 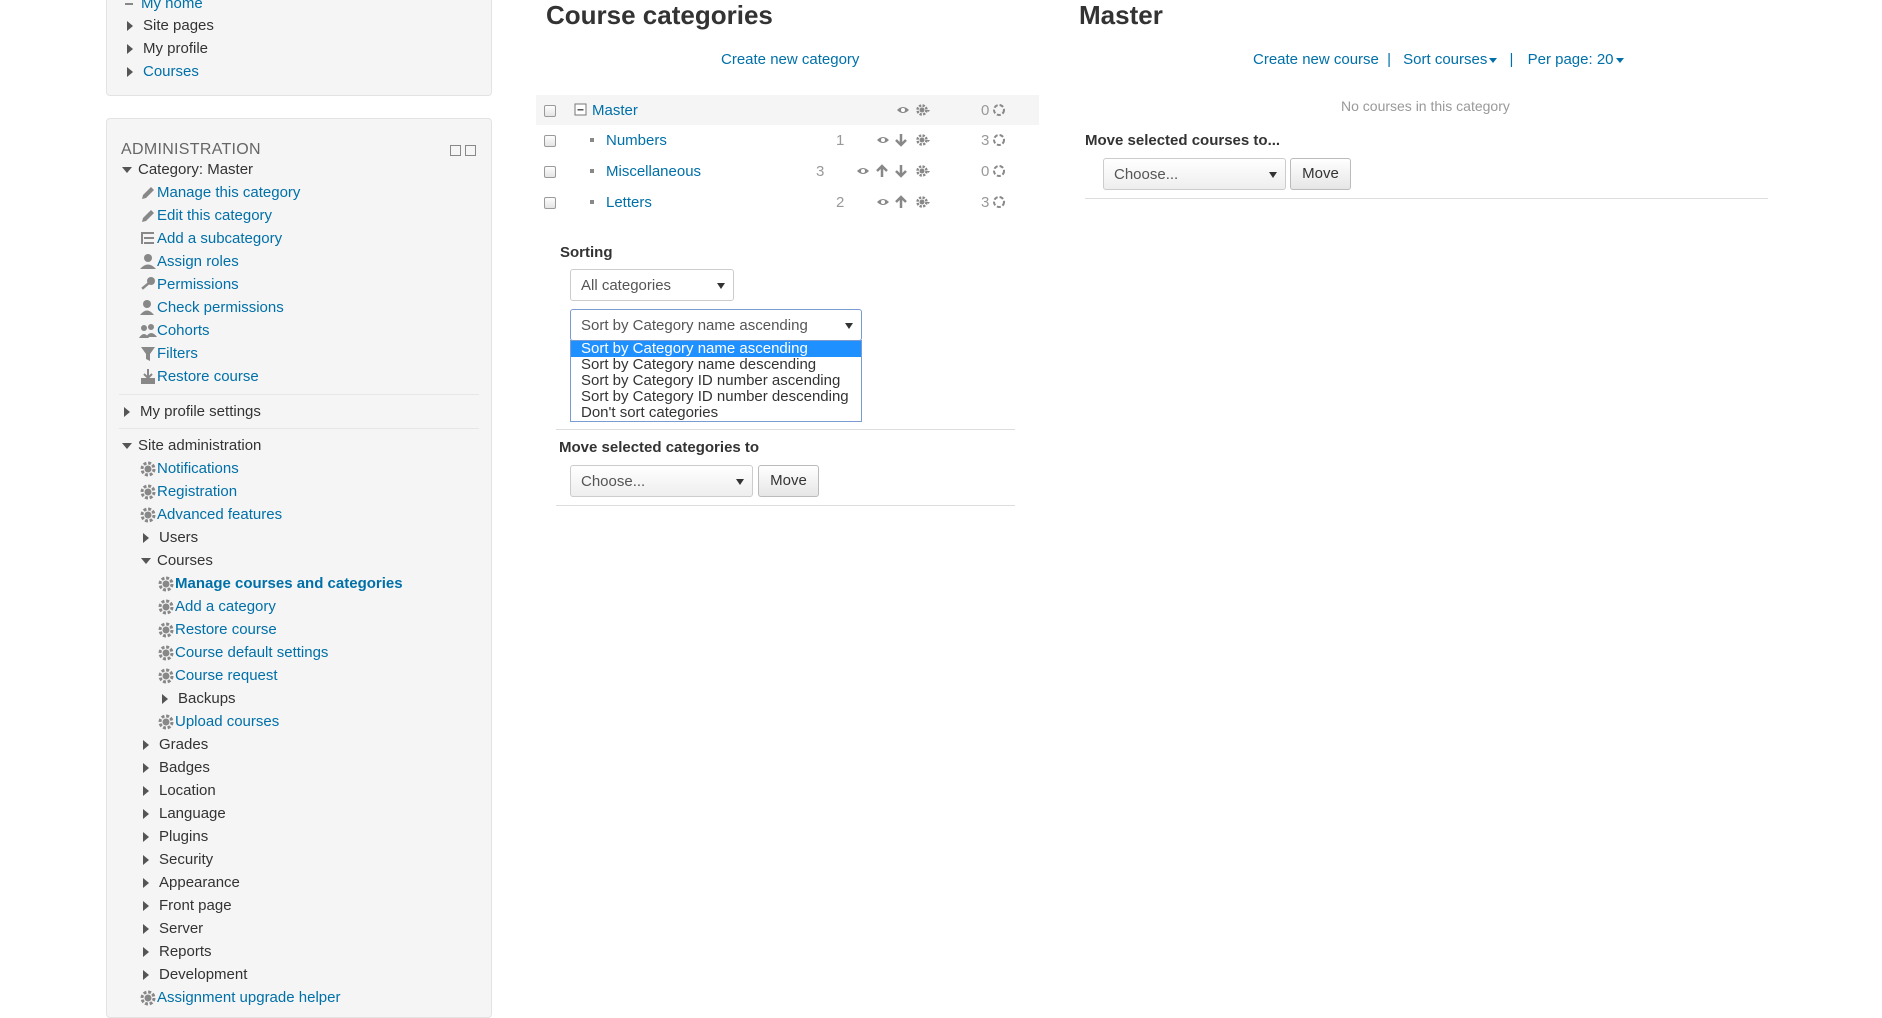 What do you see at coordinates (175, 745) in the screenshot?
I see `tree-node-grades: Grades` at bounding box center [175, 745].